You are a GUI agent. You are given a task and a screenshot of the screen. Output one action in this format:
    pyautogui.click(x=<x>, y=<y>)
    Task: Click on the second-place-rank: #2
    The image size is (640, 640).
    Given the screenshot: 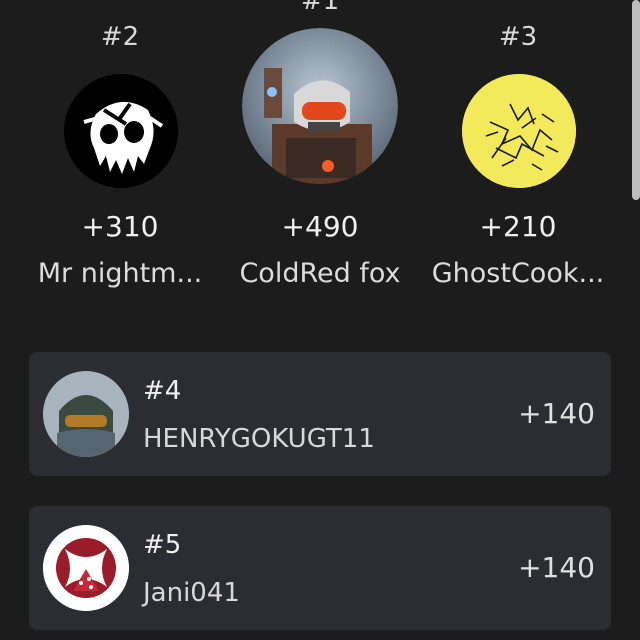 What is the action you would take?
    pyautogui.click(x=120, y=37)
    